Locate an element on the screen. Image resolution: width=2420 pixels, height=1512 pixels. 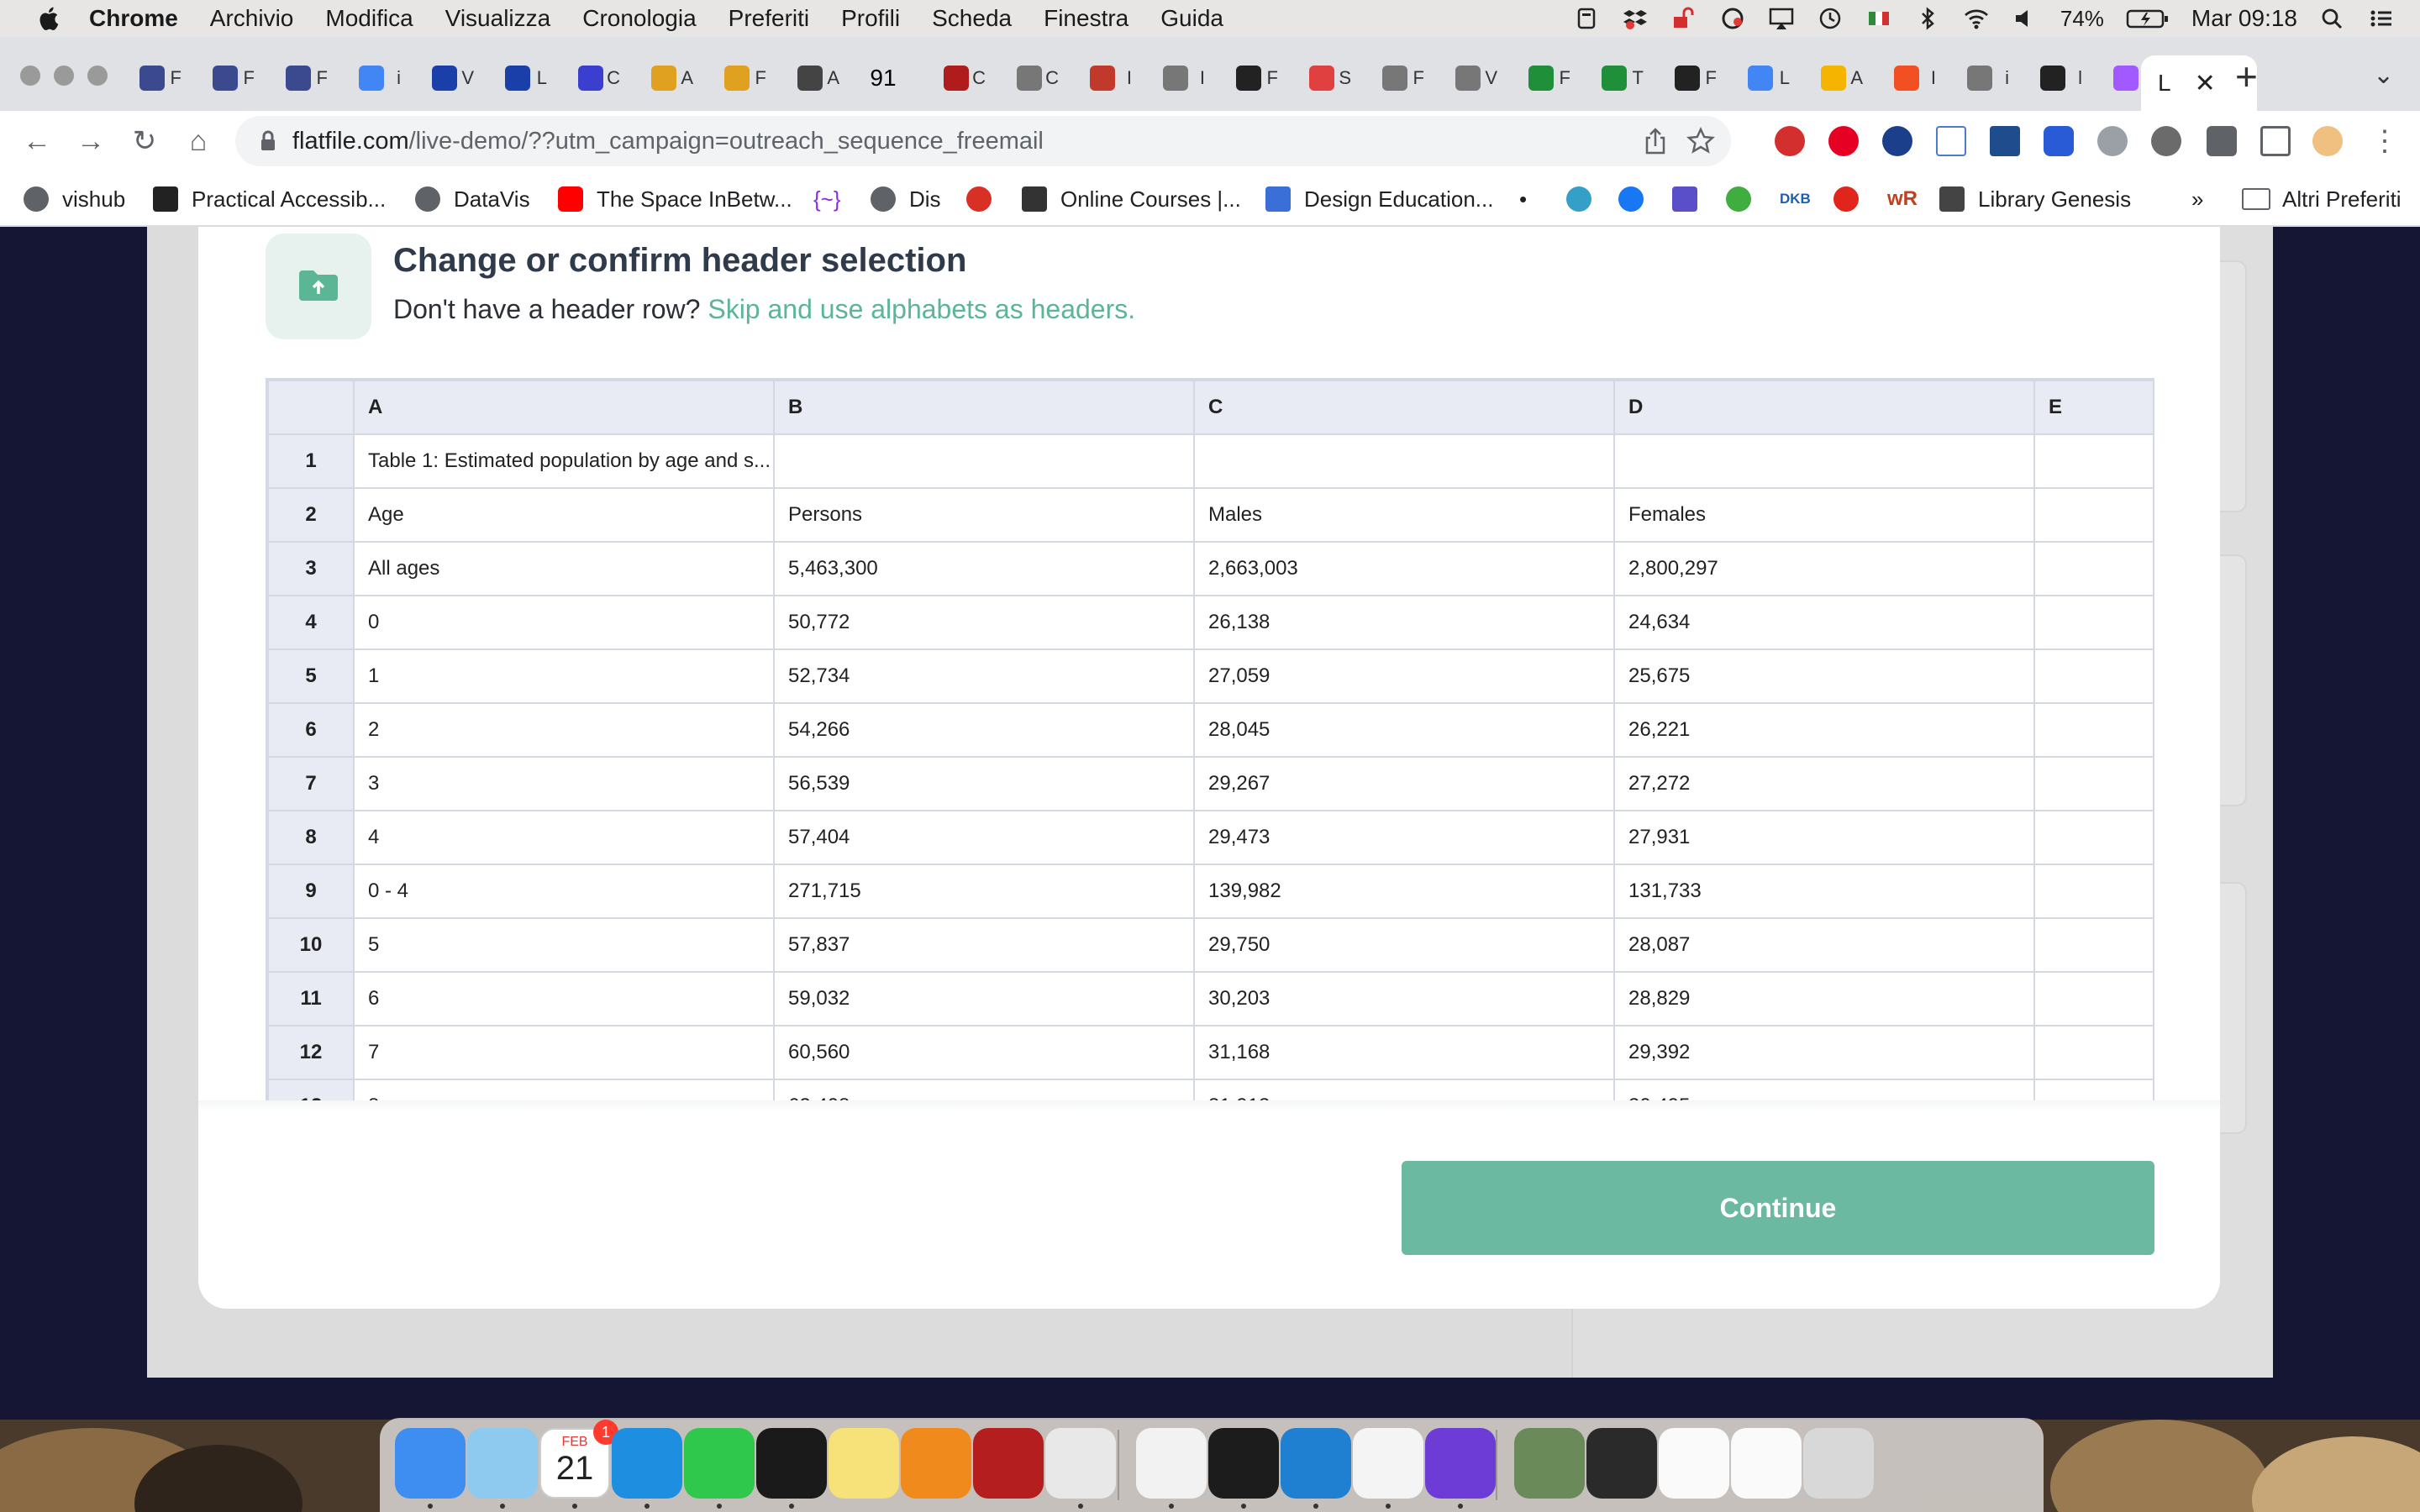
row-number: 12 is located at coordinates (311, 1052).